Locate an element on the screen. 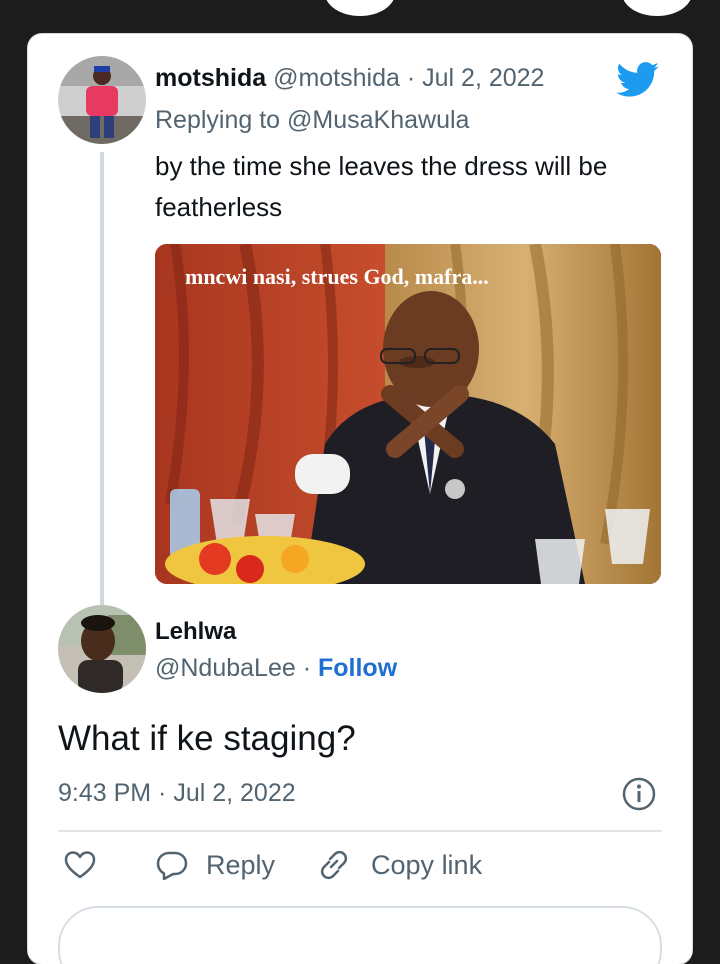 The image size is (720, 964). link-icon is located at coordinates (334, 865).